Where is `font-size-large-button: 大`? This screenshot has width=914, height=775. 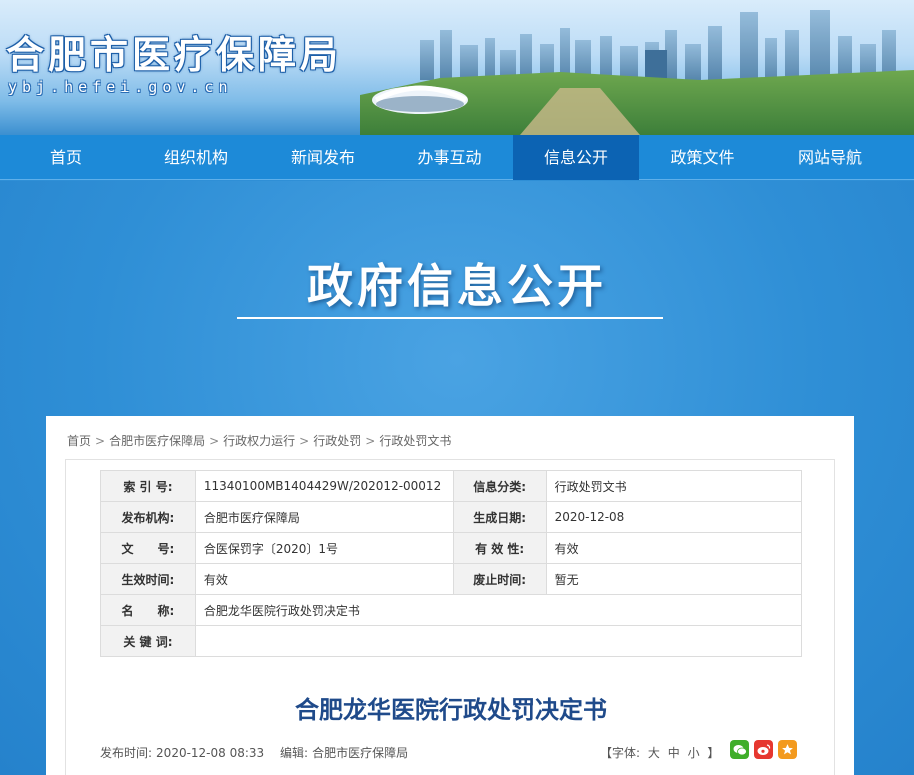 font-size-large-button: 大 is located at coordinates (654, 753).